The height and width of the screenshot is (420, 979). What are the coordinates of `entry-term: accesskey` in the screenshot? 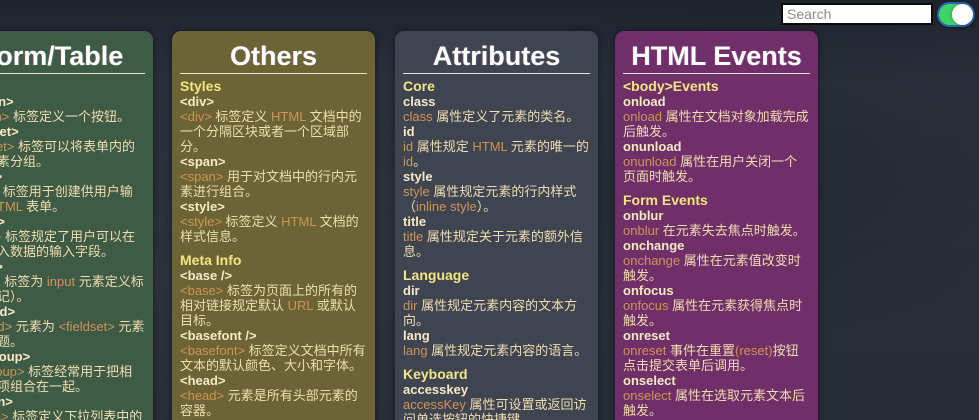 It's located at (436, 389).